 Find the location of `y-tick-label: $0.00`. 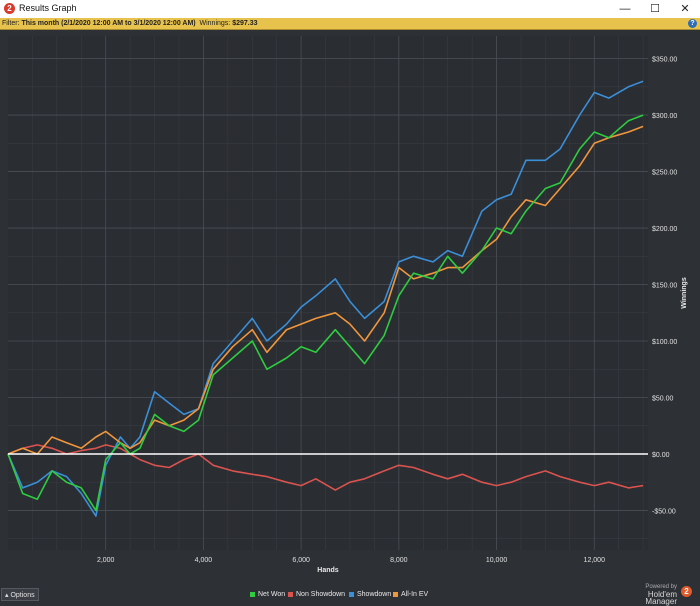

y-tick-label: $0.00 is located at coordinates (661, 455).